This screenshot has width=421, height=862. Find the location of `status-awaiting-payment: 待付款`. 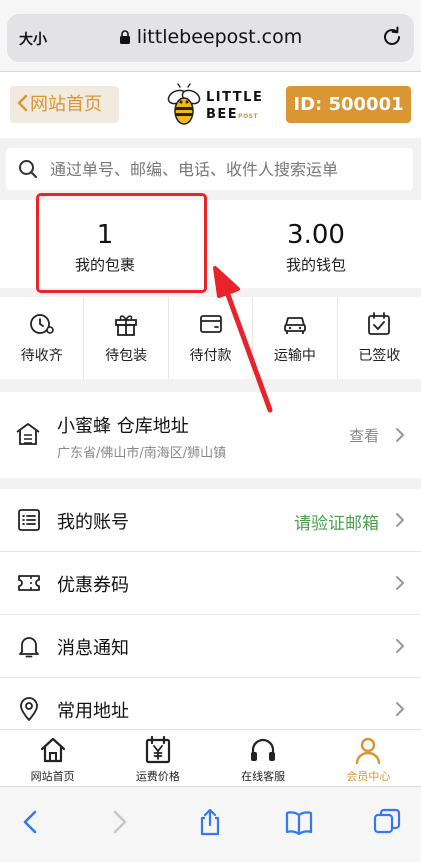

status-awaiting-payment: 待付款 is located at coordinates (211, 338).